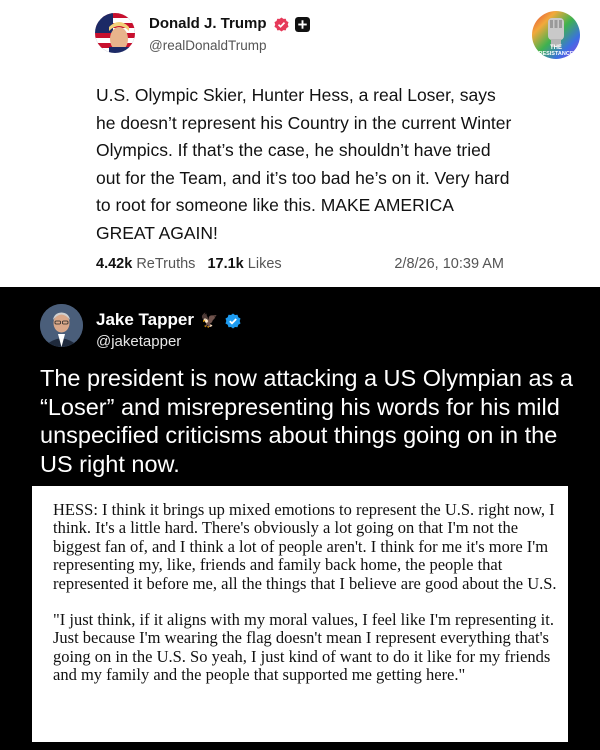  I want to click on truth-post-timestamp: 2/8/26, 10:39 AM, so click(449, 264).